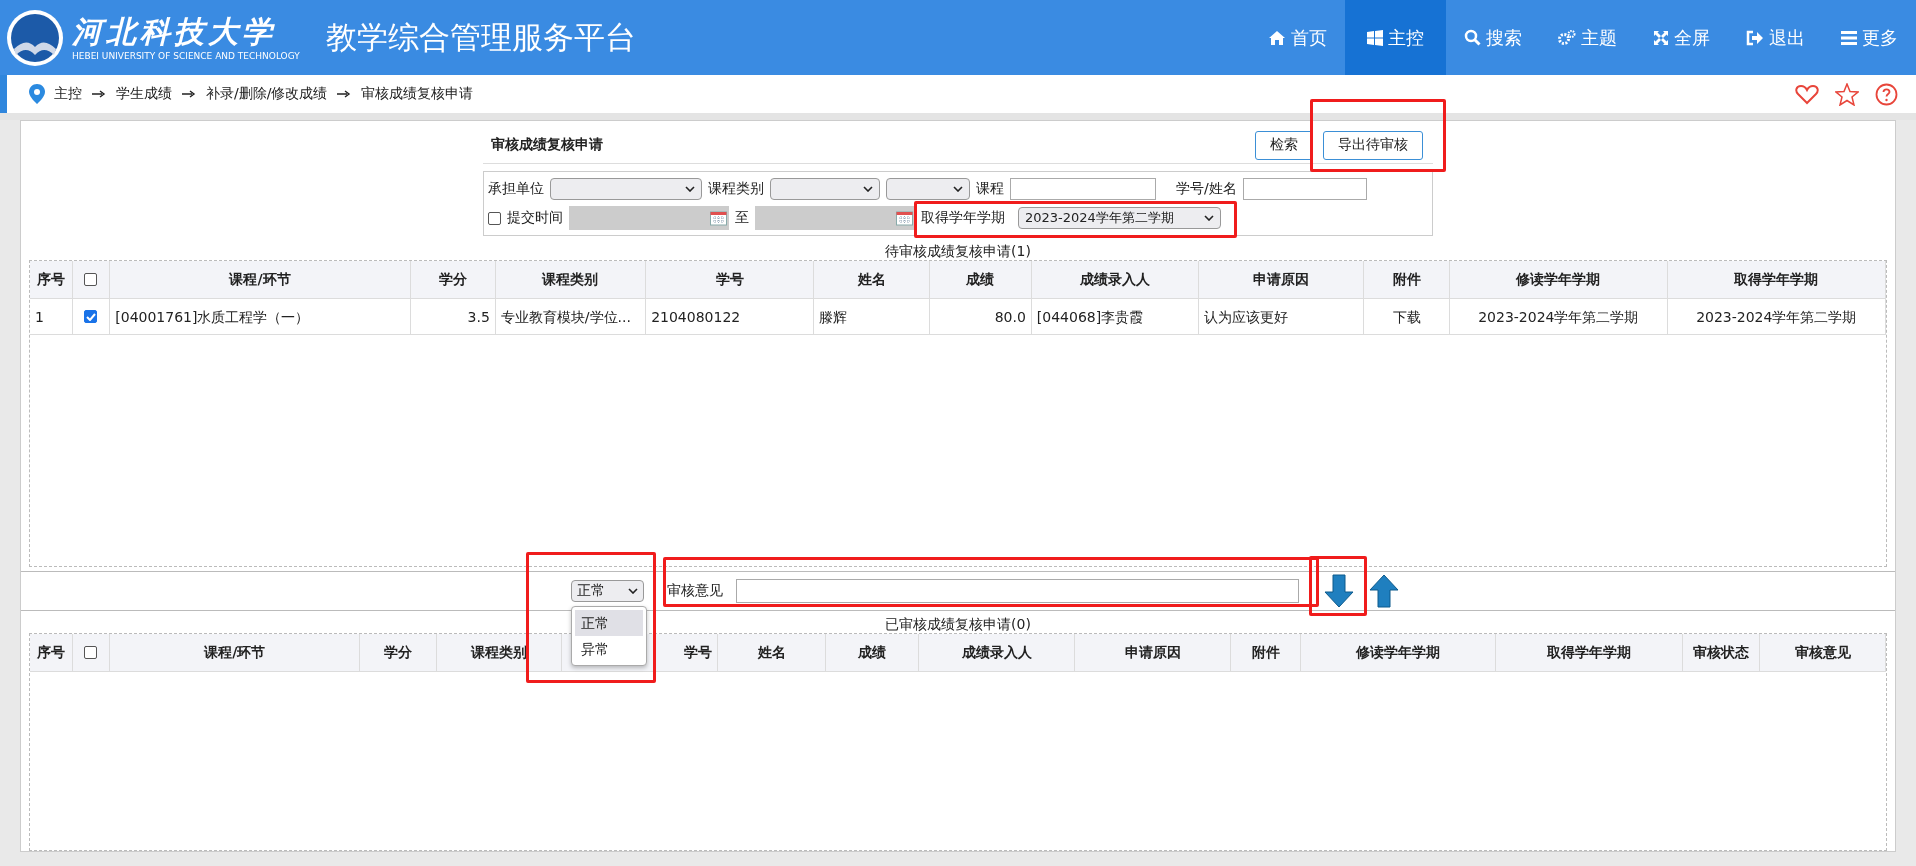  Describe the element at coordinates (1493, 37) in the screenshot. I see `nav-item: 搜索` at that location.